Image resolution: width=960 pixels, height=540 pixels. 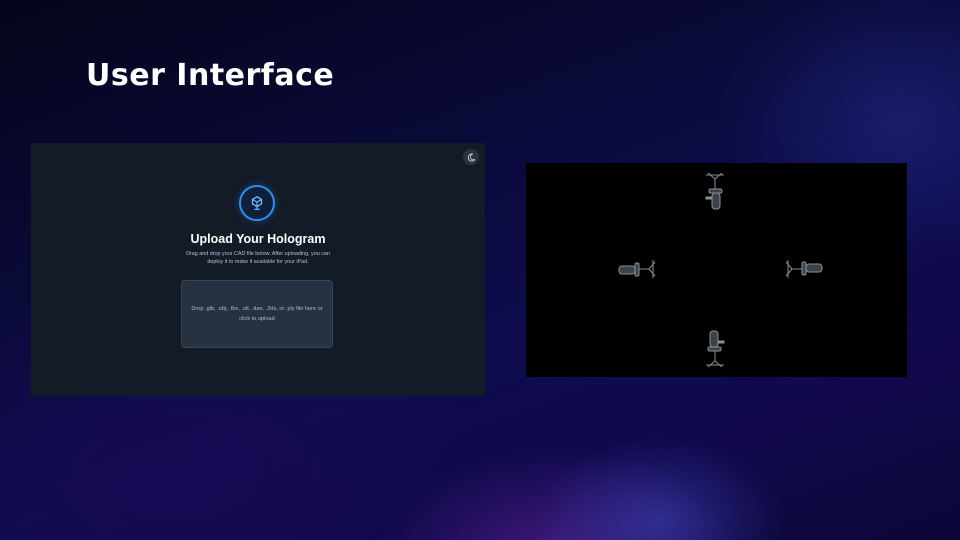 What do you see at coordinates (257, 203) in the screenshot?
I see `hologram-logo-icon` at bounding box center [257, 203].